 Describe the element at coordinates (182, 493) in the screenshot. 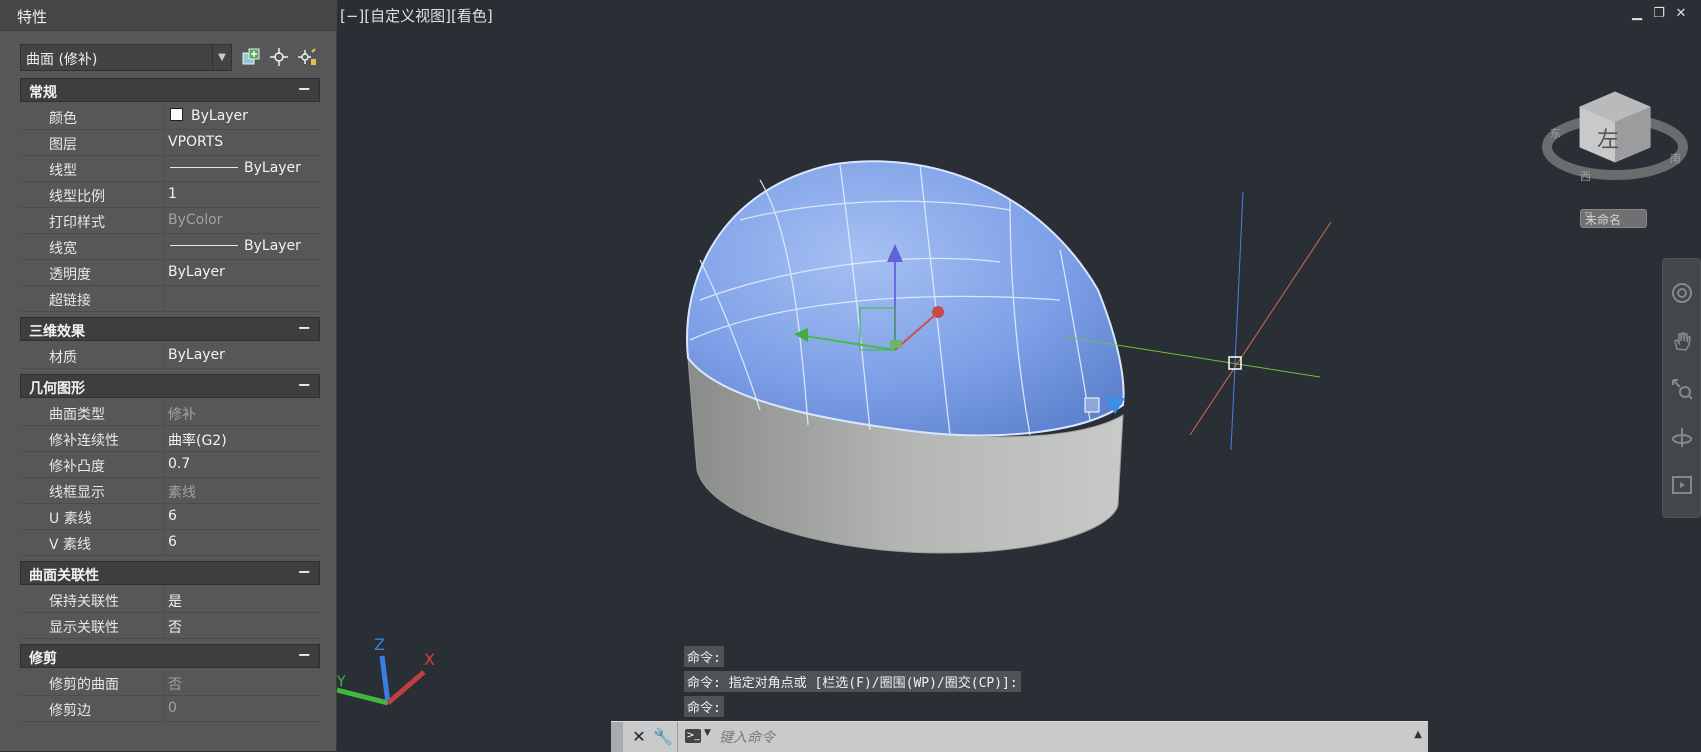

I see `prop-value: 素线` at that location.